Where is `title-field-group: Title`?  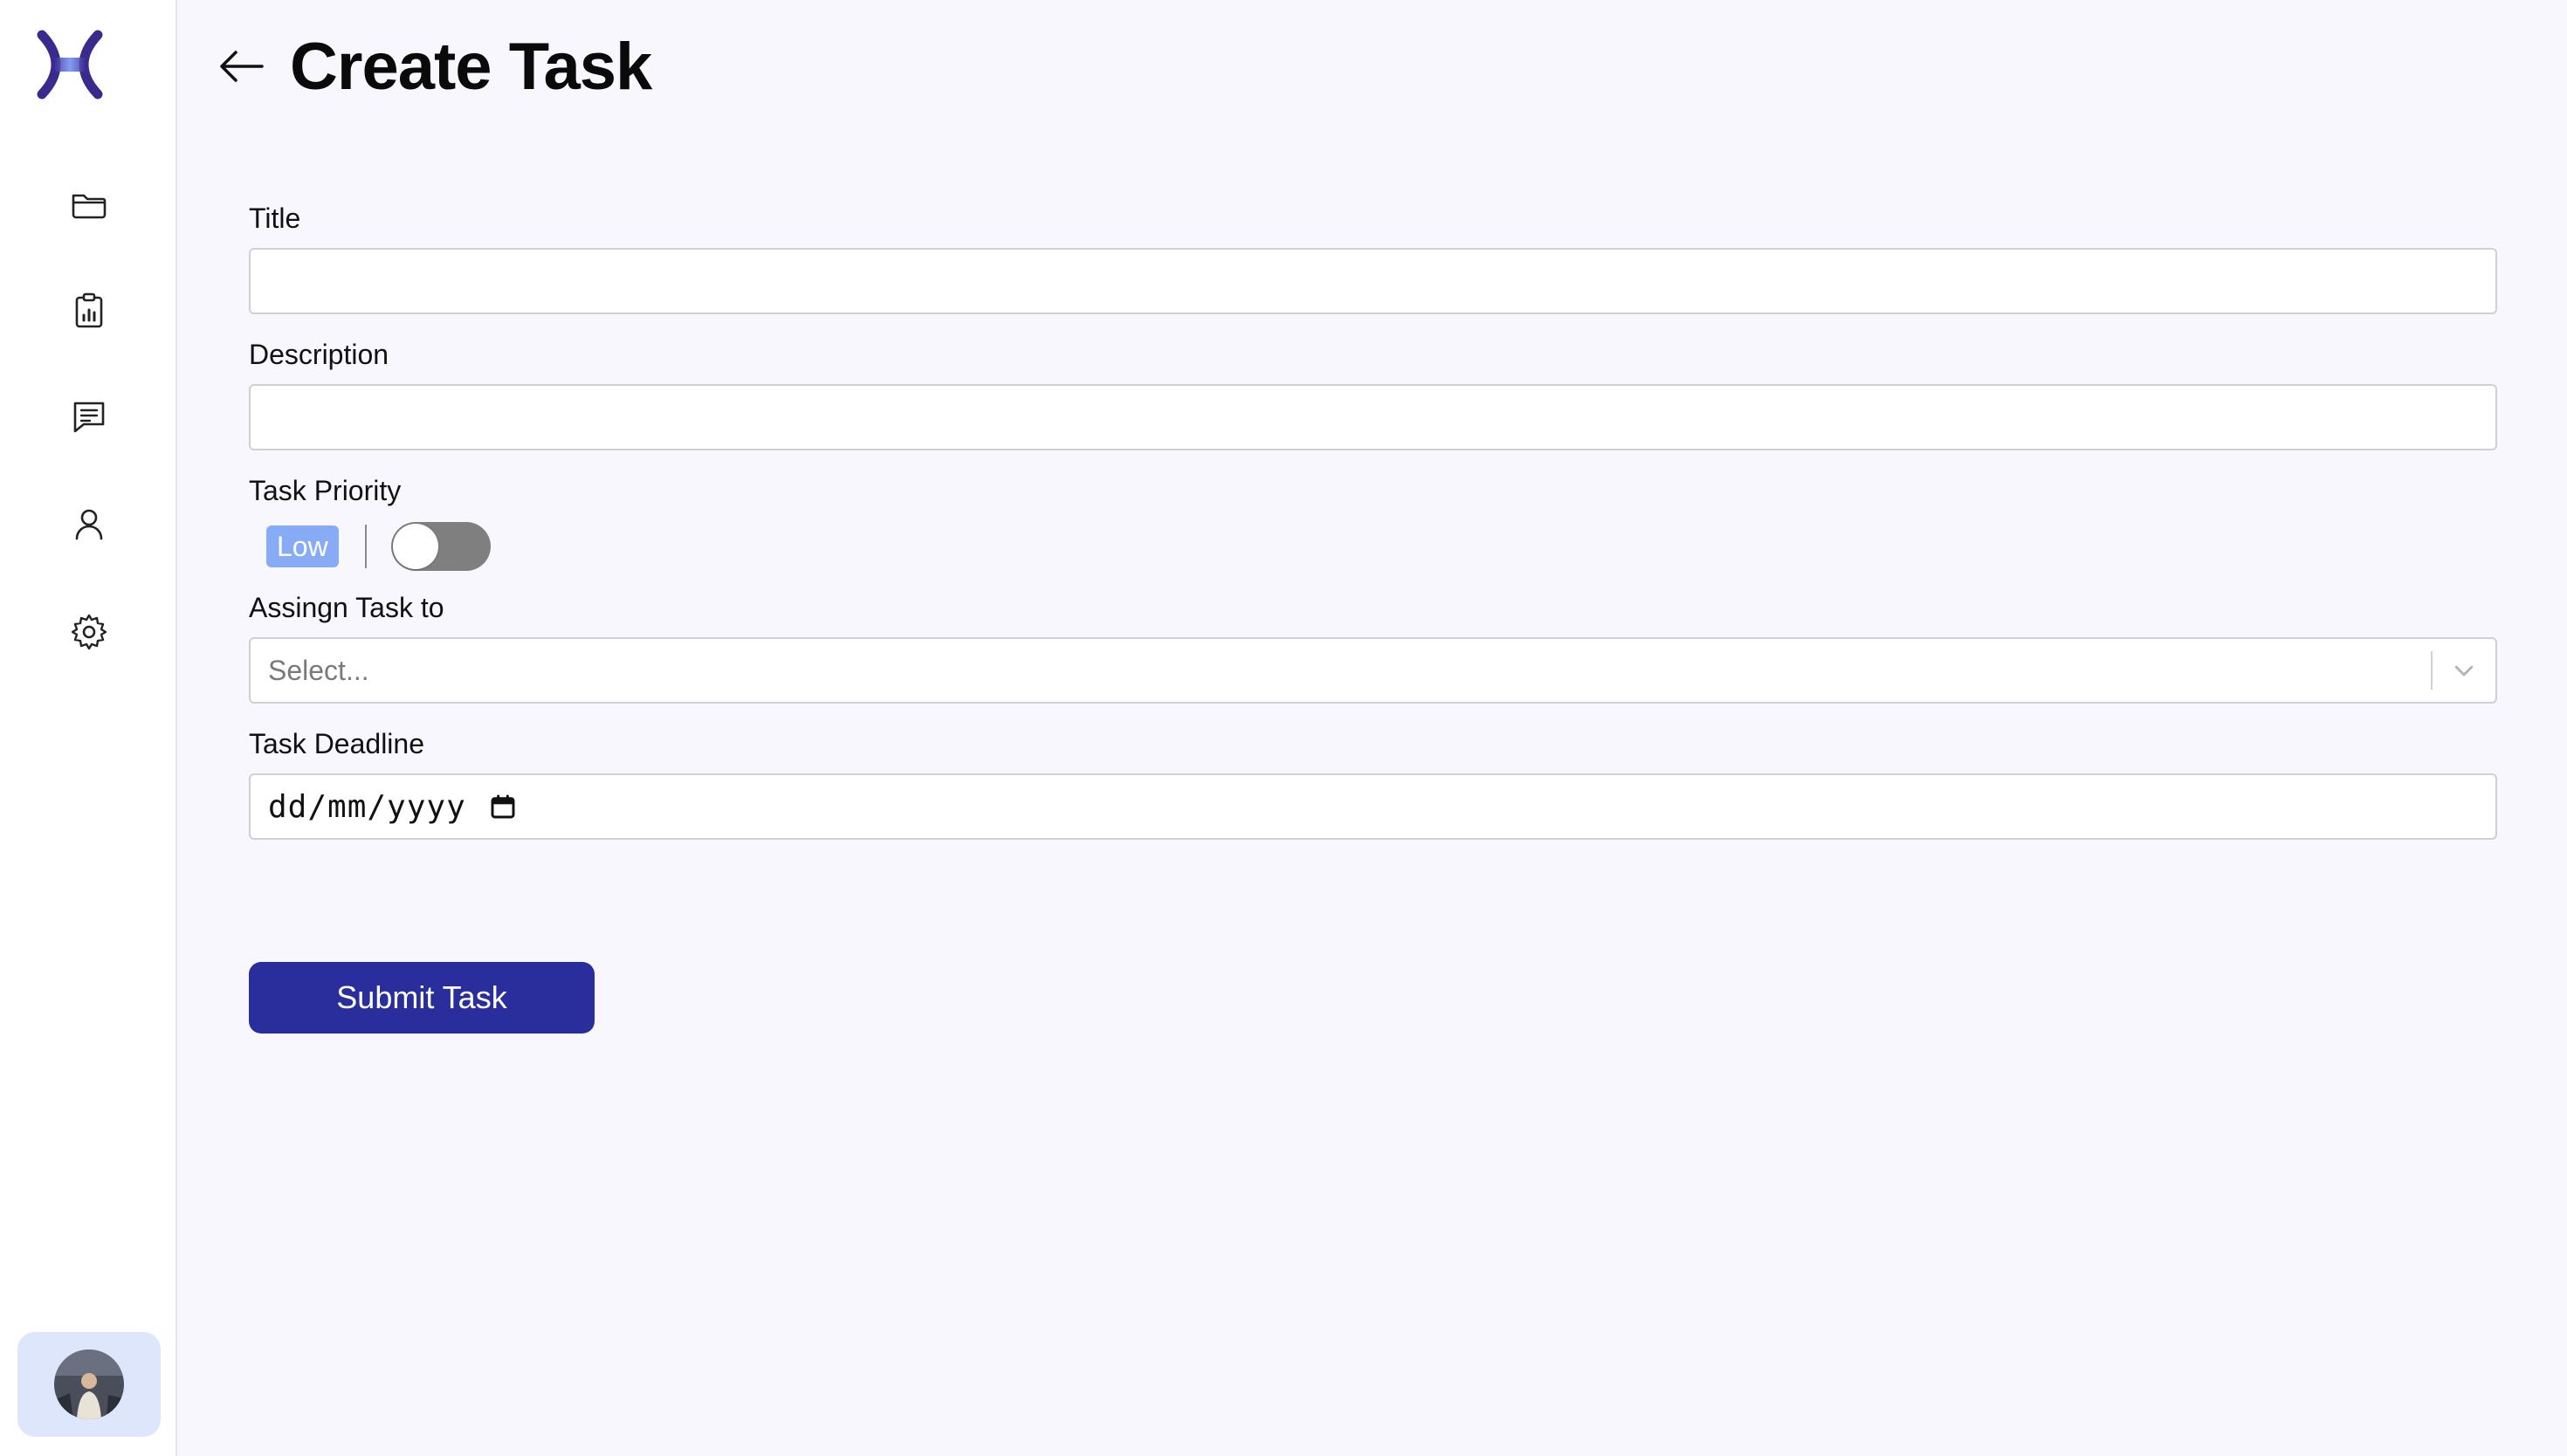 title-field-group: Title is located at coordinates (1373, 257).